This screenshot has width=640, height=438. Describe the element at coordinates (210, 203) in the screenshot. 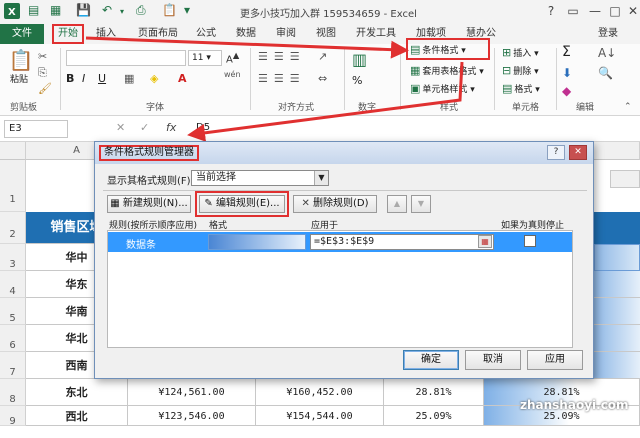

I see `edit-rule-icon: ✎` at that location.